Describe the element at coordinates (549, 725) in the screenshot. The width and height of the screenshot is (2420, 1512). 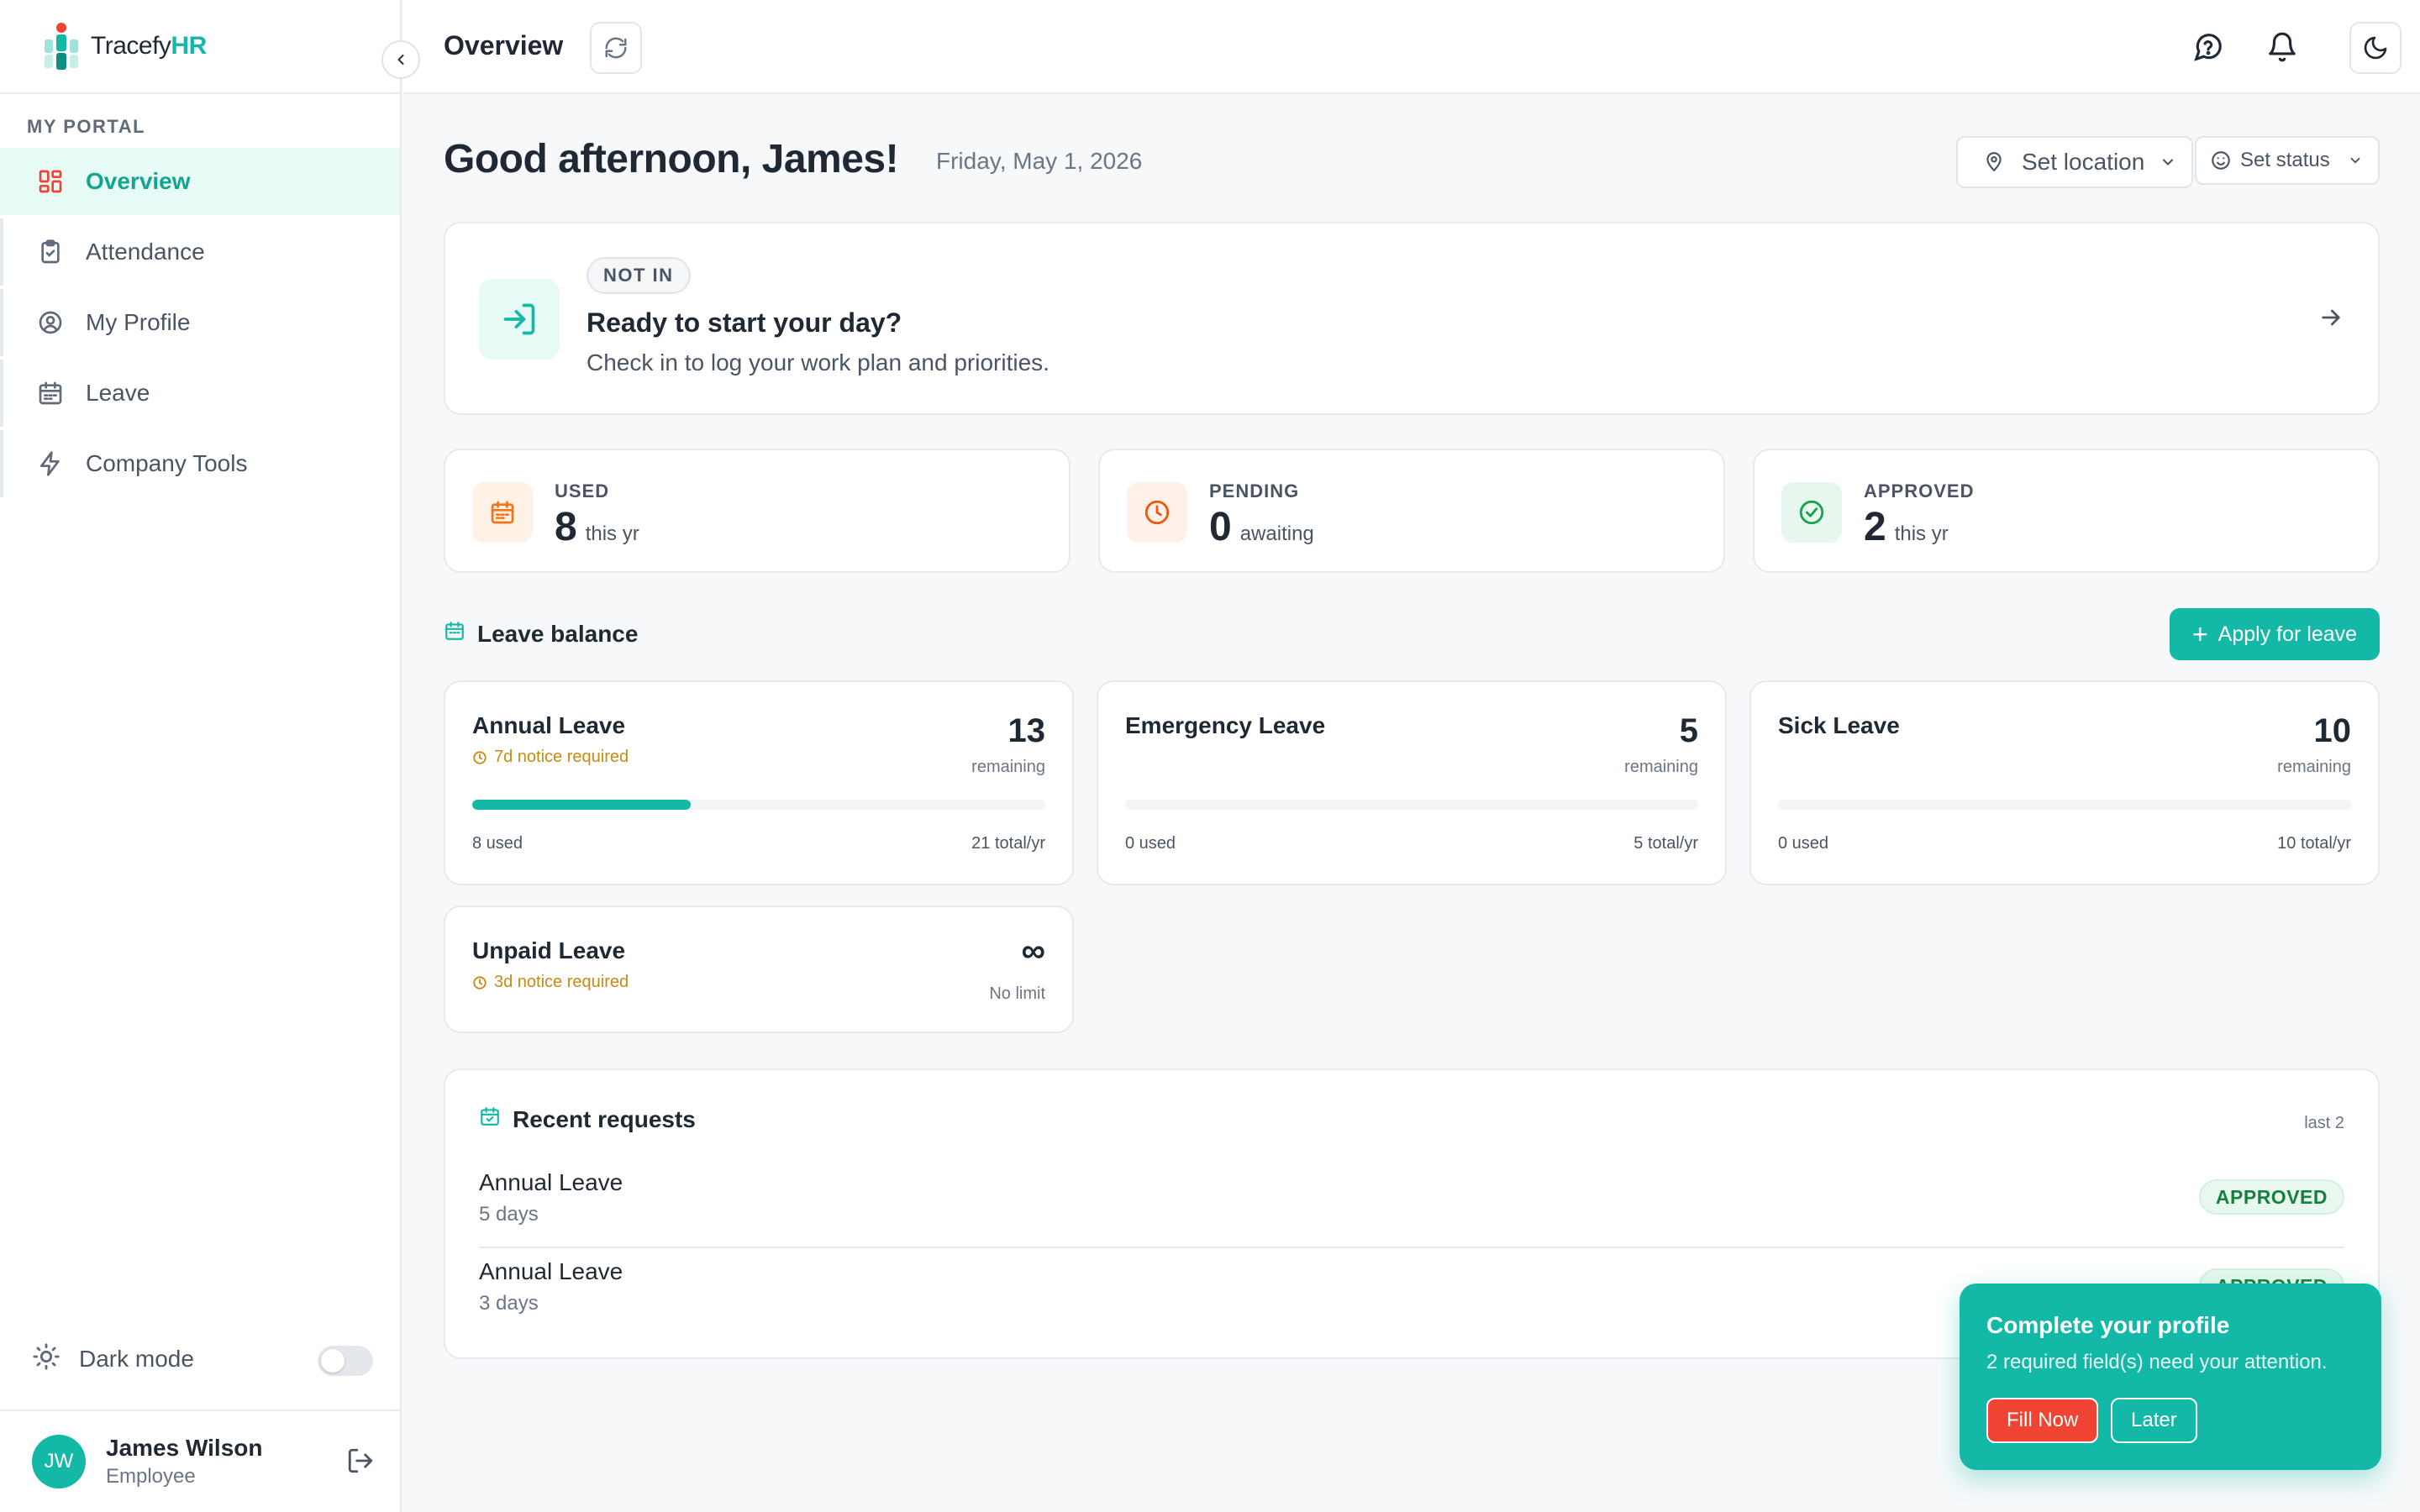
I see `leave-type-name: Annual Leave` at that location.